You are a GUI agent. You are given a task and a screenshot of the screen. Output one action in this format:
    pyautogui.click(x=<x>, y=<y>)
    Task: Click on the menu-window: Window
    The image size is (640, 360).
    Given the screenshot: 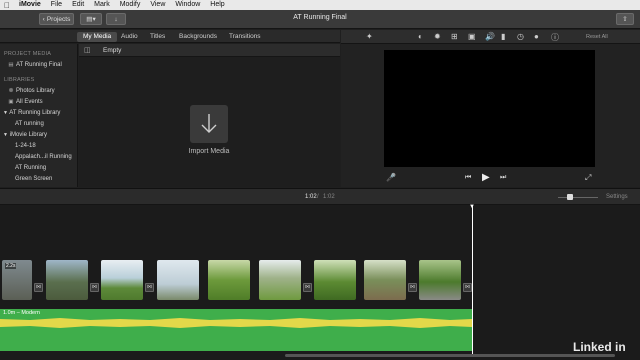 What is the action you would take?
    pyautogui.click(x=187, y=5)
    